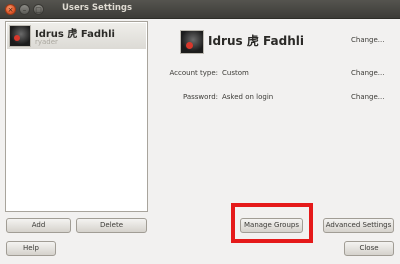 This screenshot has height=264, width=400. What do you see at coordinates (193, 73) in the screenshot?
I see `account-type-label: Account type:` at bounding box center [193, 73].